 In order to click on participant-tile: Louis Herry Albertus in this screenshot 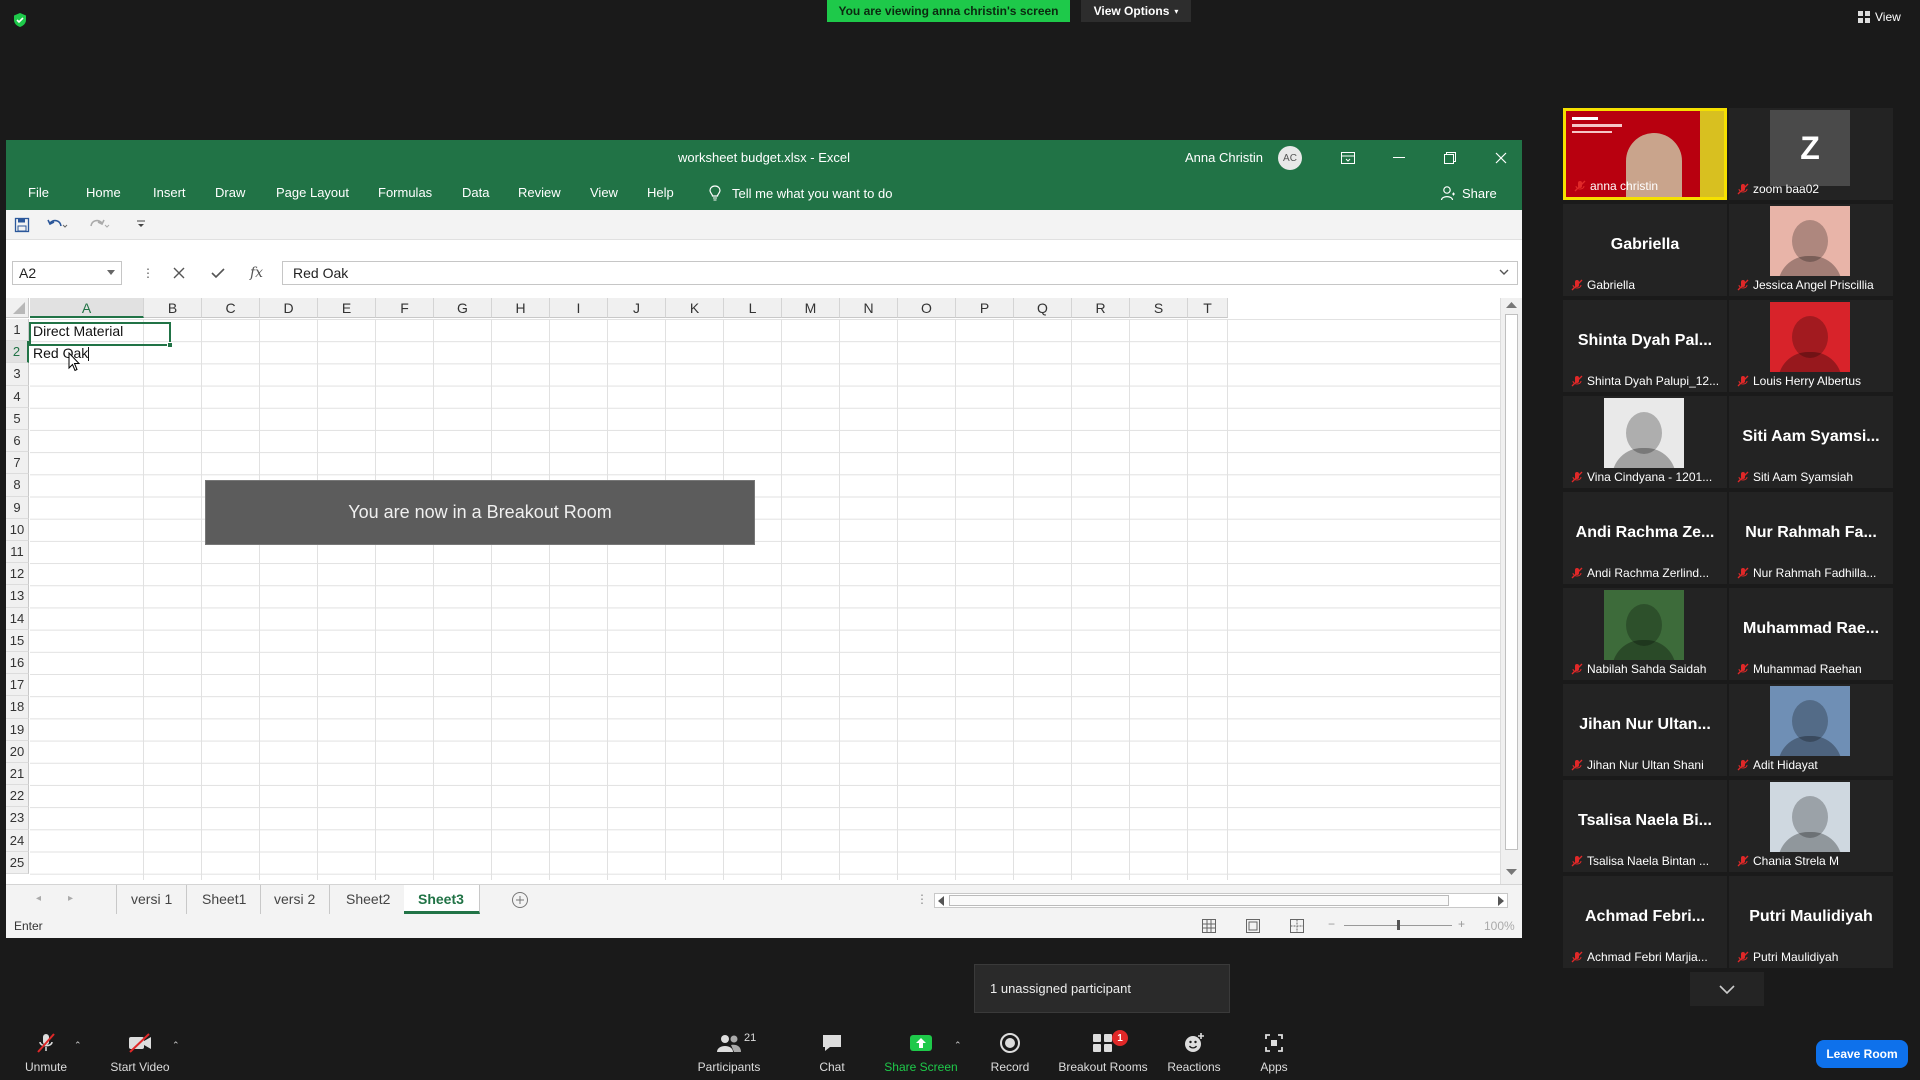, I will do `click(1811, 346)`.